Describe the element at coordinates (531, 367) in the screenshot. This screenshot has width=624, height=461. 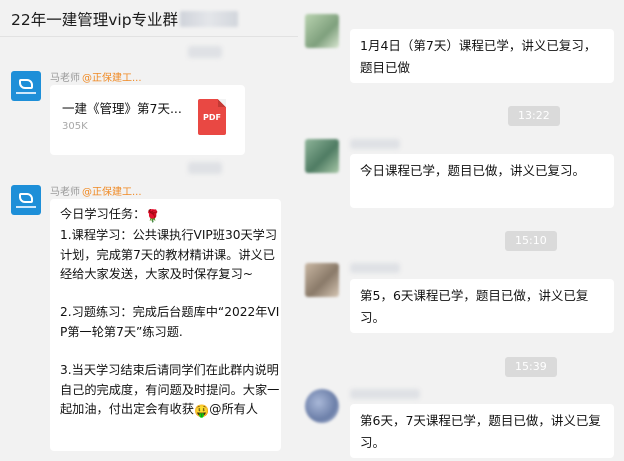
I see `timestamp: 15:39` at that location.